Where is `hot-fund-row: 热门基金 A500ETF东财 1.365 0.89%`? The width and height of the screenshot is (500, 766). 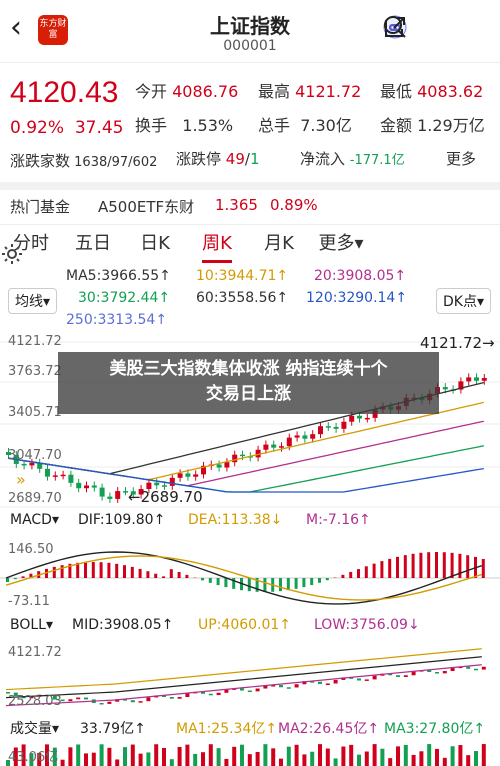 hot-fund-row: 热门基金 A500ETF东财 1.365 0.89% is located at coordinates (250, 203).